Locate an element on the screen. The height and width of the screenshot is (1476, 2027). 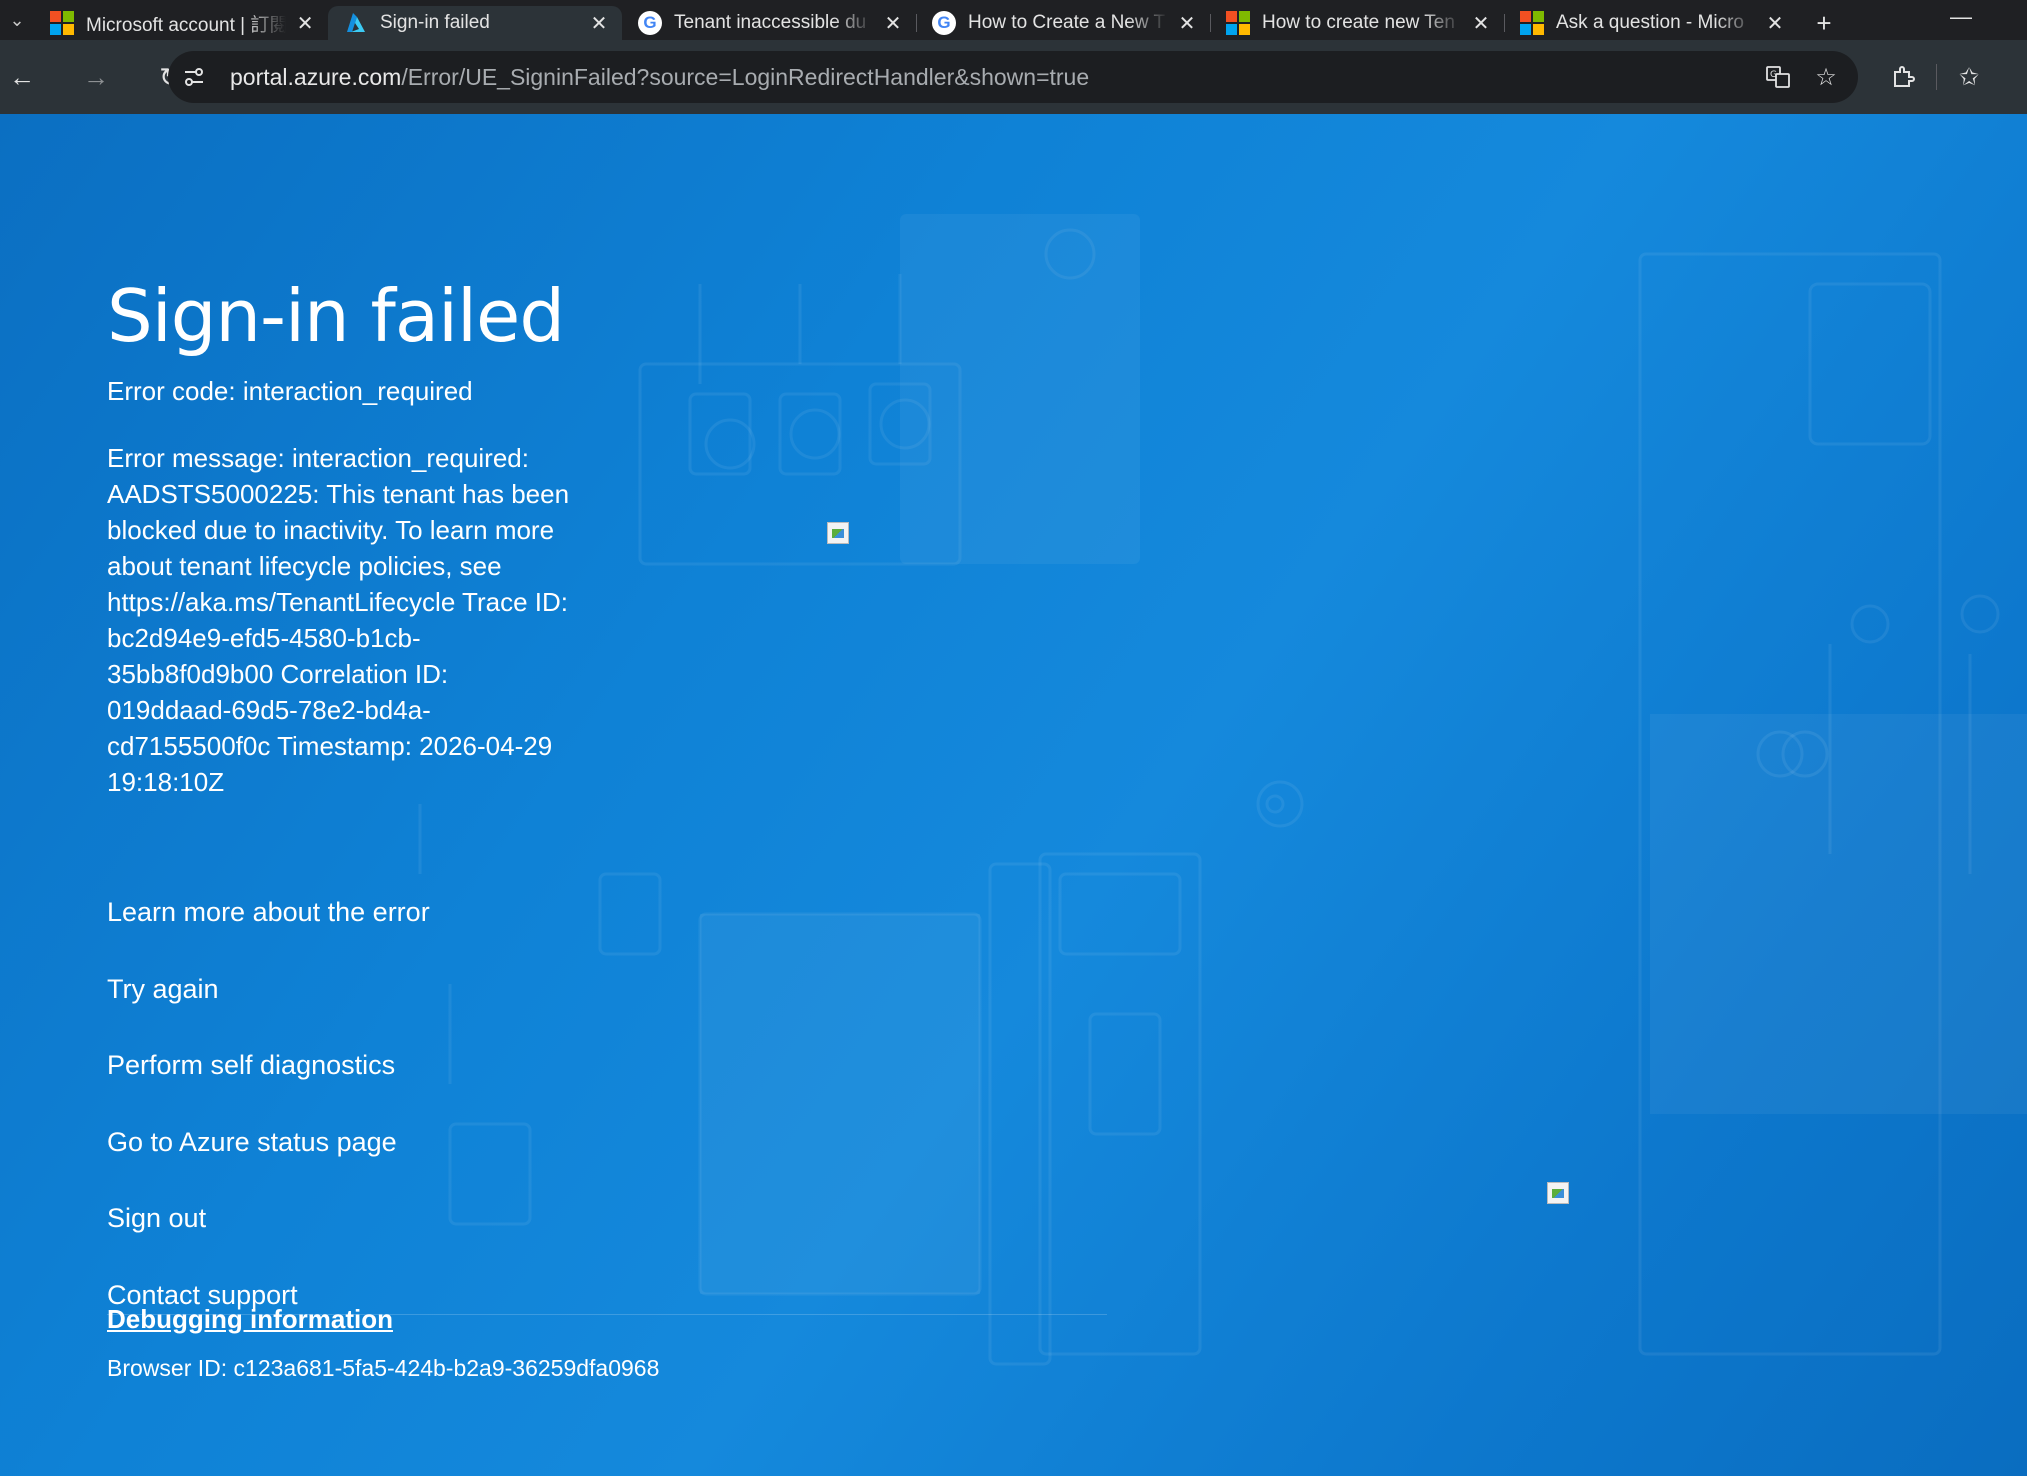
page-title: Sign-in failed is located at coordinates (336, 316).